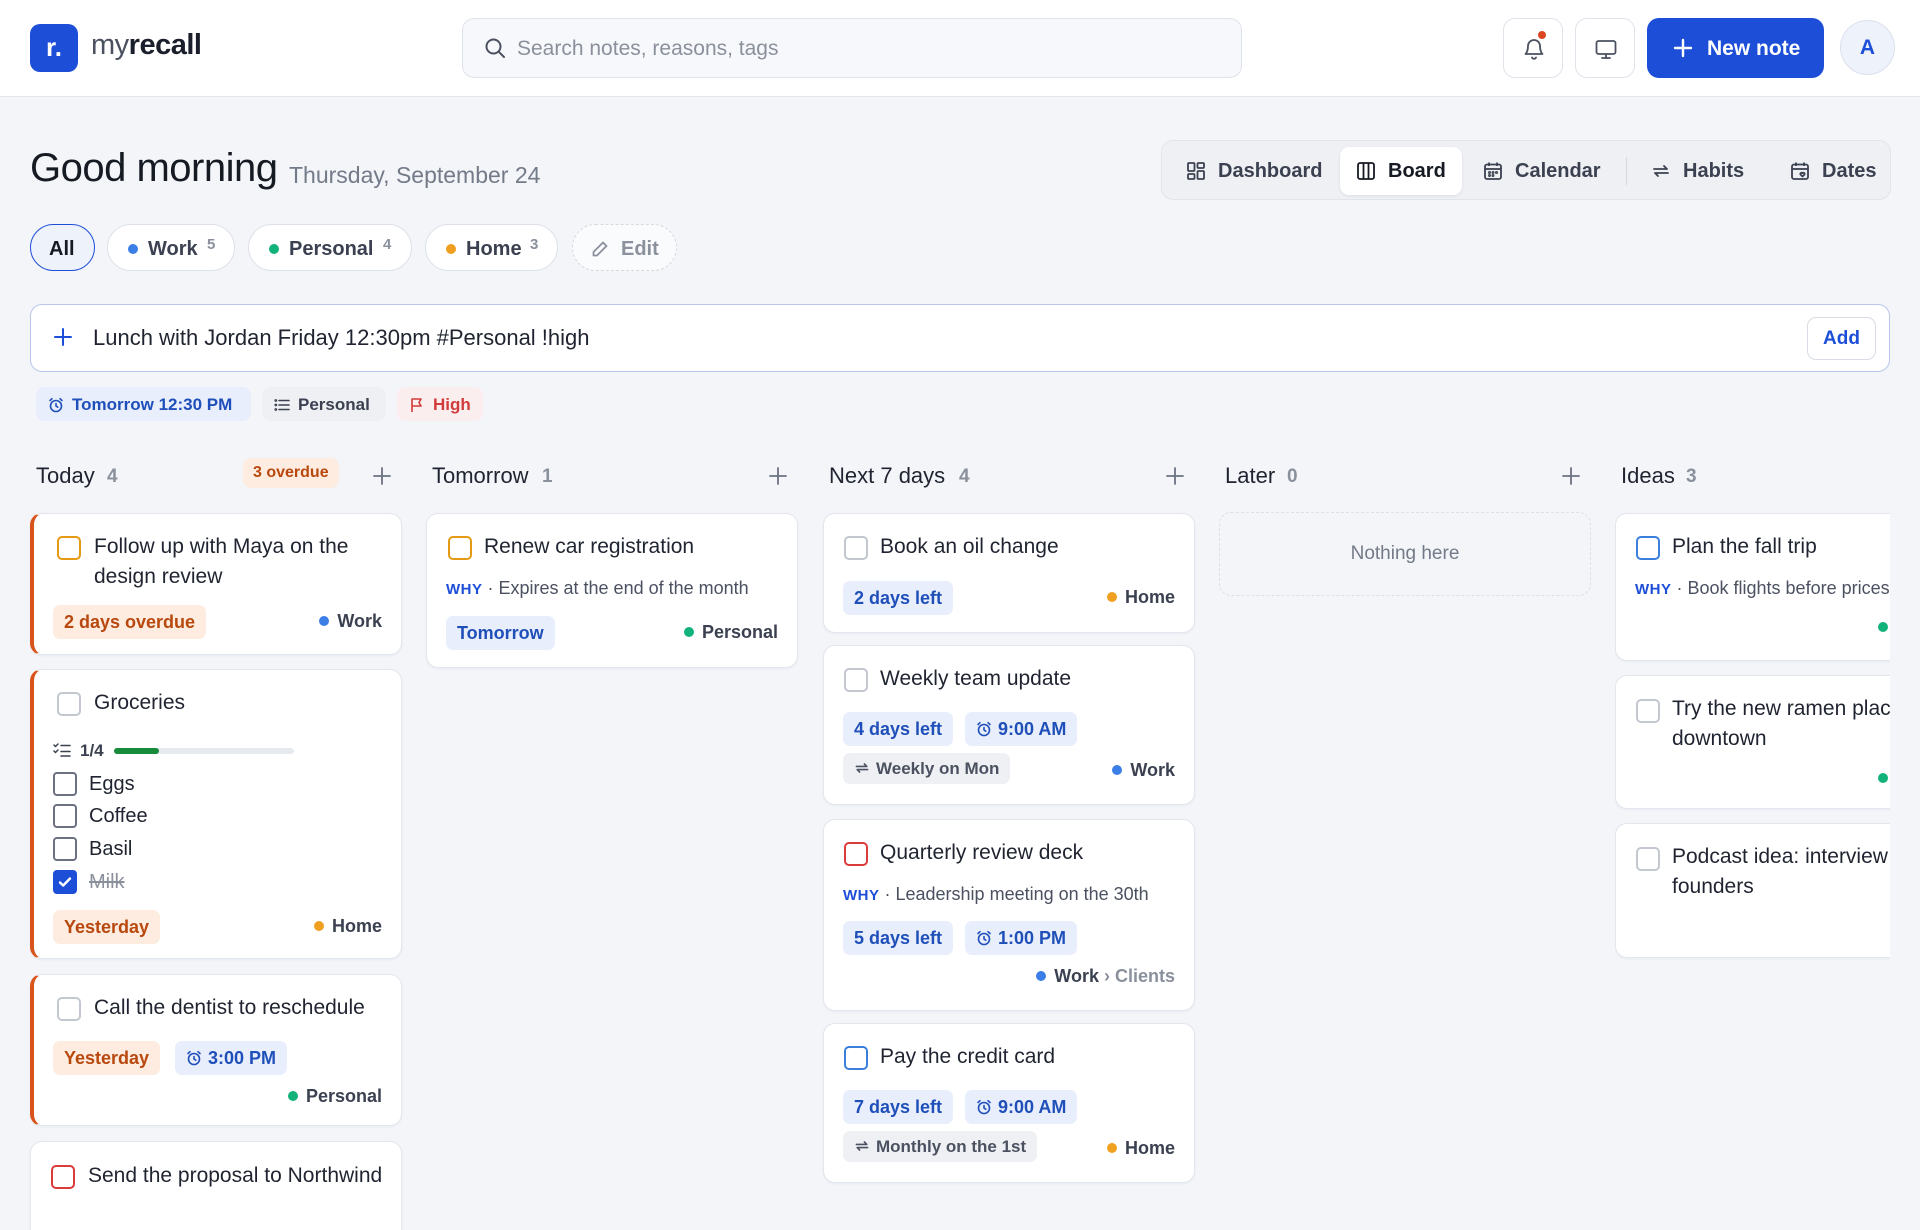 This screenshot has height=1230, width=1920. I want to click on task-title: Pay the credit card, so click(968, 1056).